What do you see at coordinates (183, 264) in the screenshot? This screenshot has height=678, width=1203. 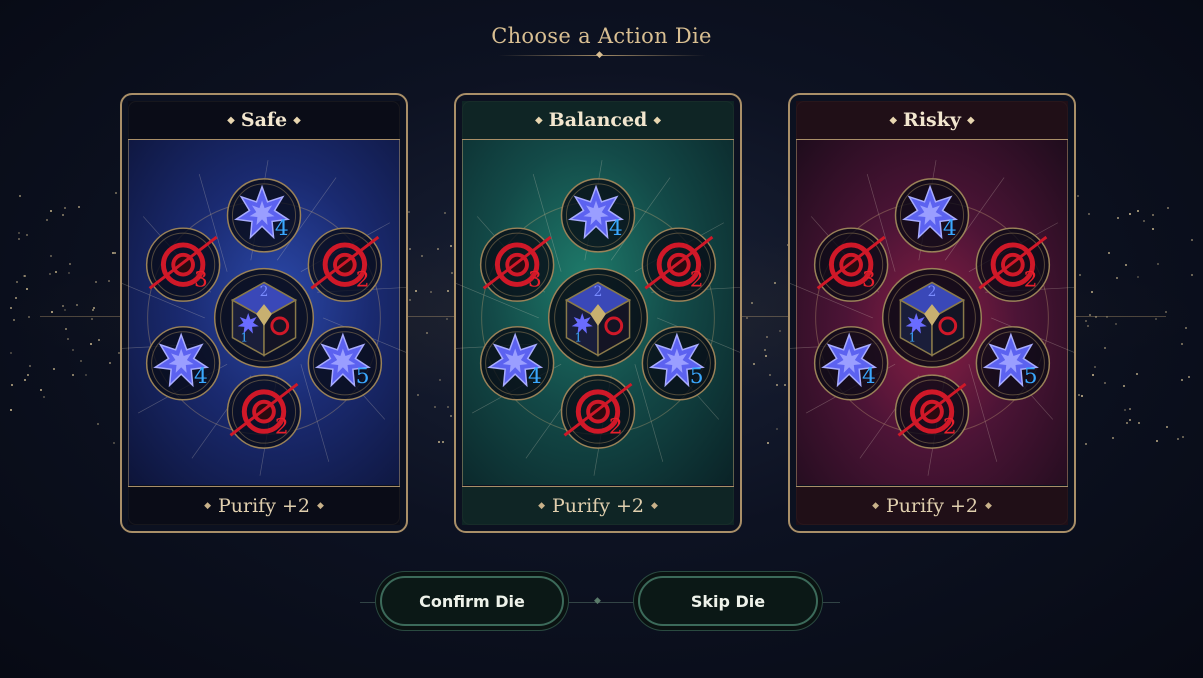 I see `die-face-upper-left: 3` at bounding box center [183, 264].